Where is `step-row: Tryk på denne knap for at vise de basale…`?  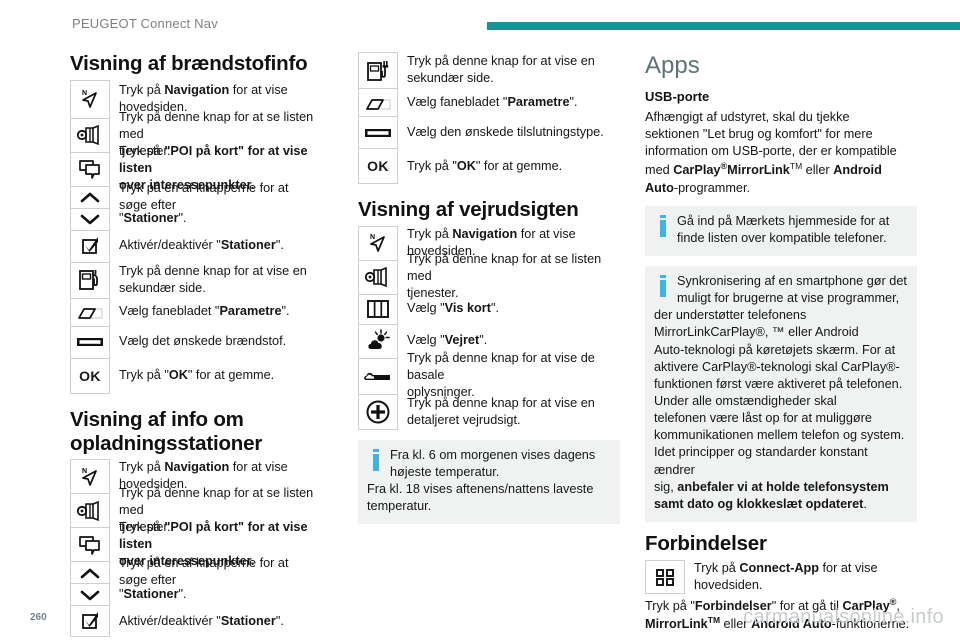
step-row: Tryk på denne knap for at vise de basale… is located at coordinates (489, 375).